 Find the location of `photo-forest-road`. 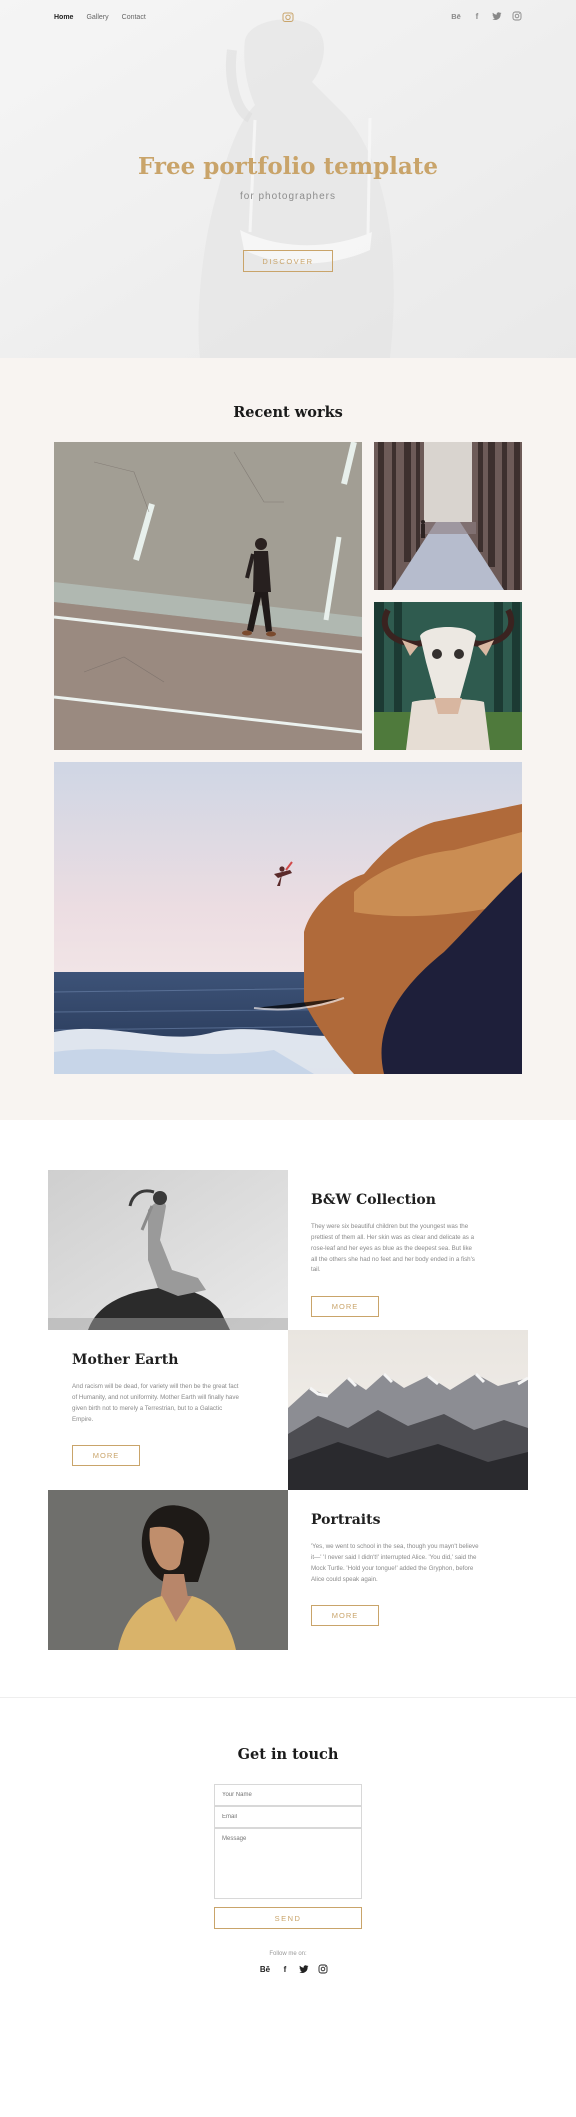

photo-forest-road is located at coordinates (448, 516).